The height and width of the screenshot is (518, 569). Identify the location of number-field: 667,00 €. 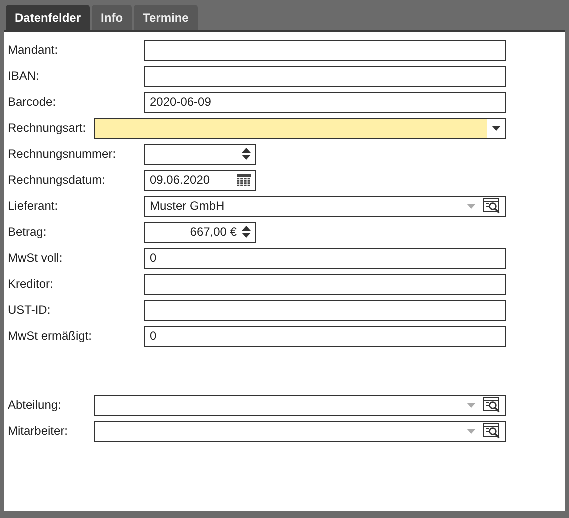
(200, 232).